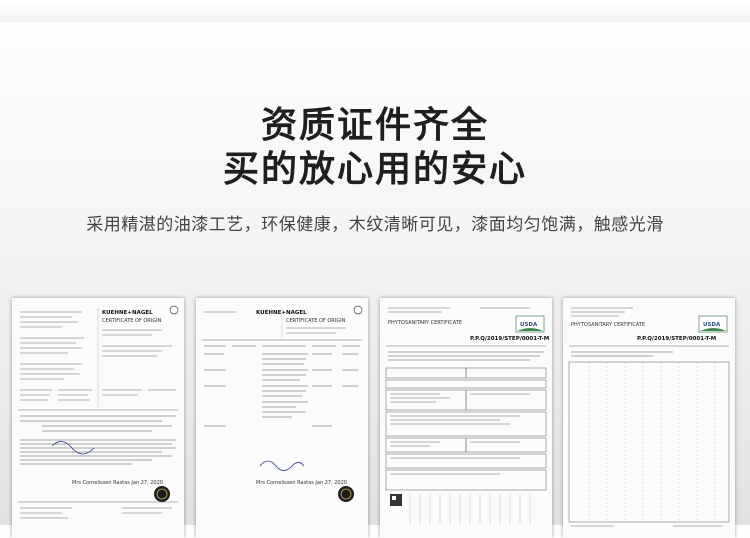  What do you see at coordinates (374, 169) in the screenshot?
I see `headline-line-2: 买的放心用的安心` at bounding box center [374, 169].